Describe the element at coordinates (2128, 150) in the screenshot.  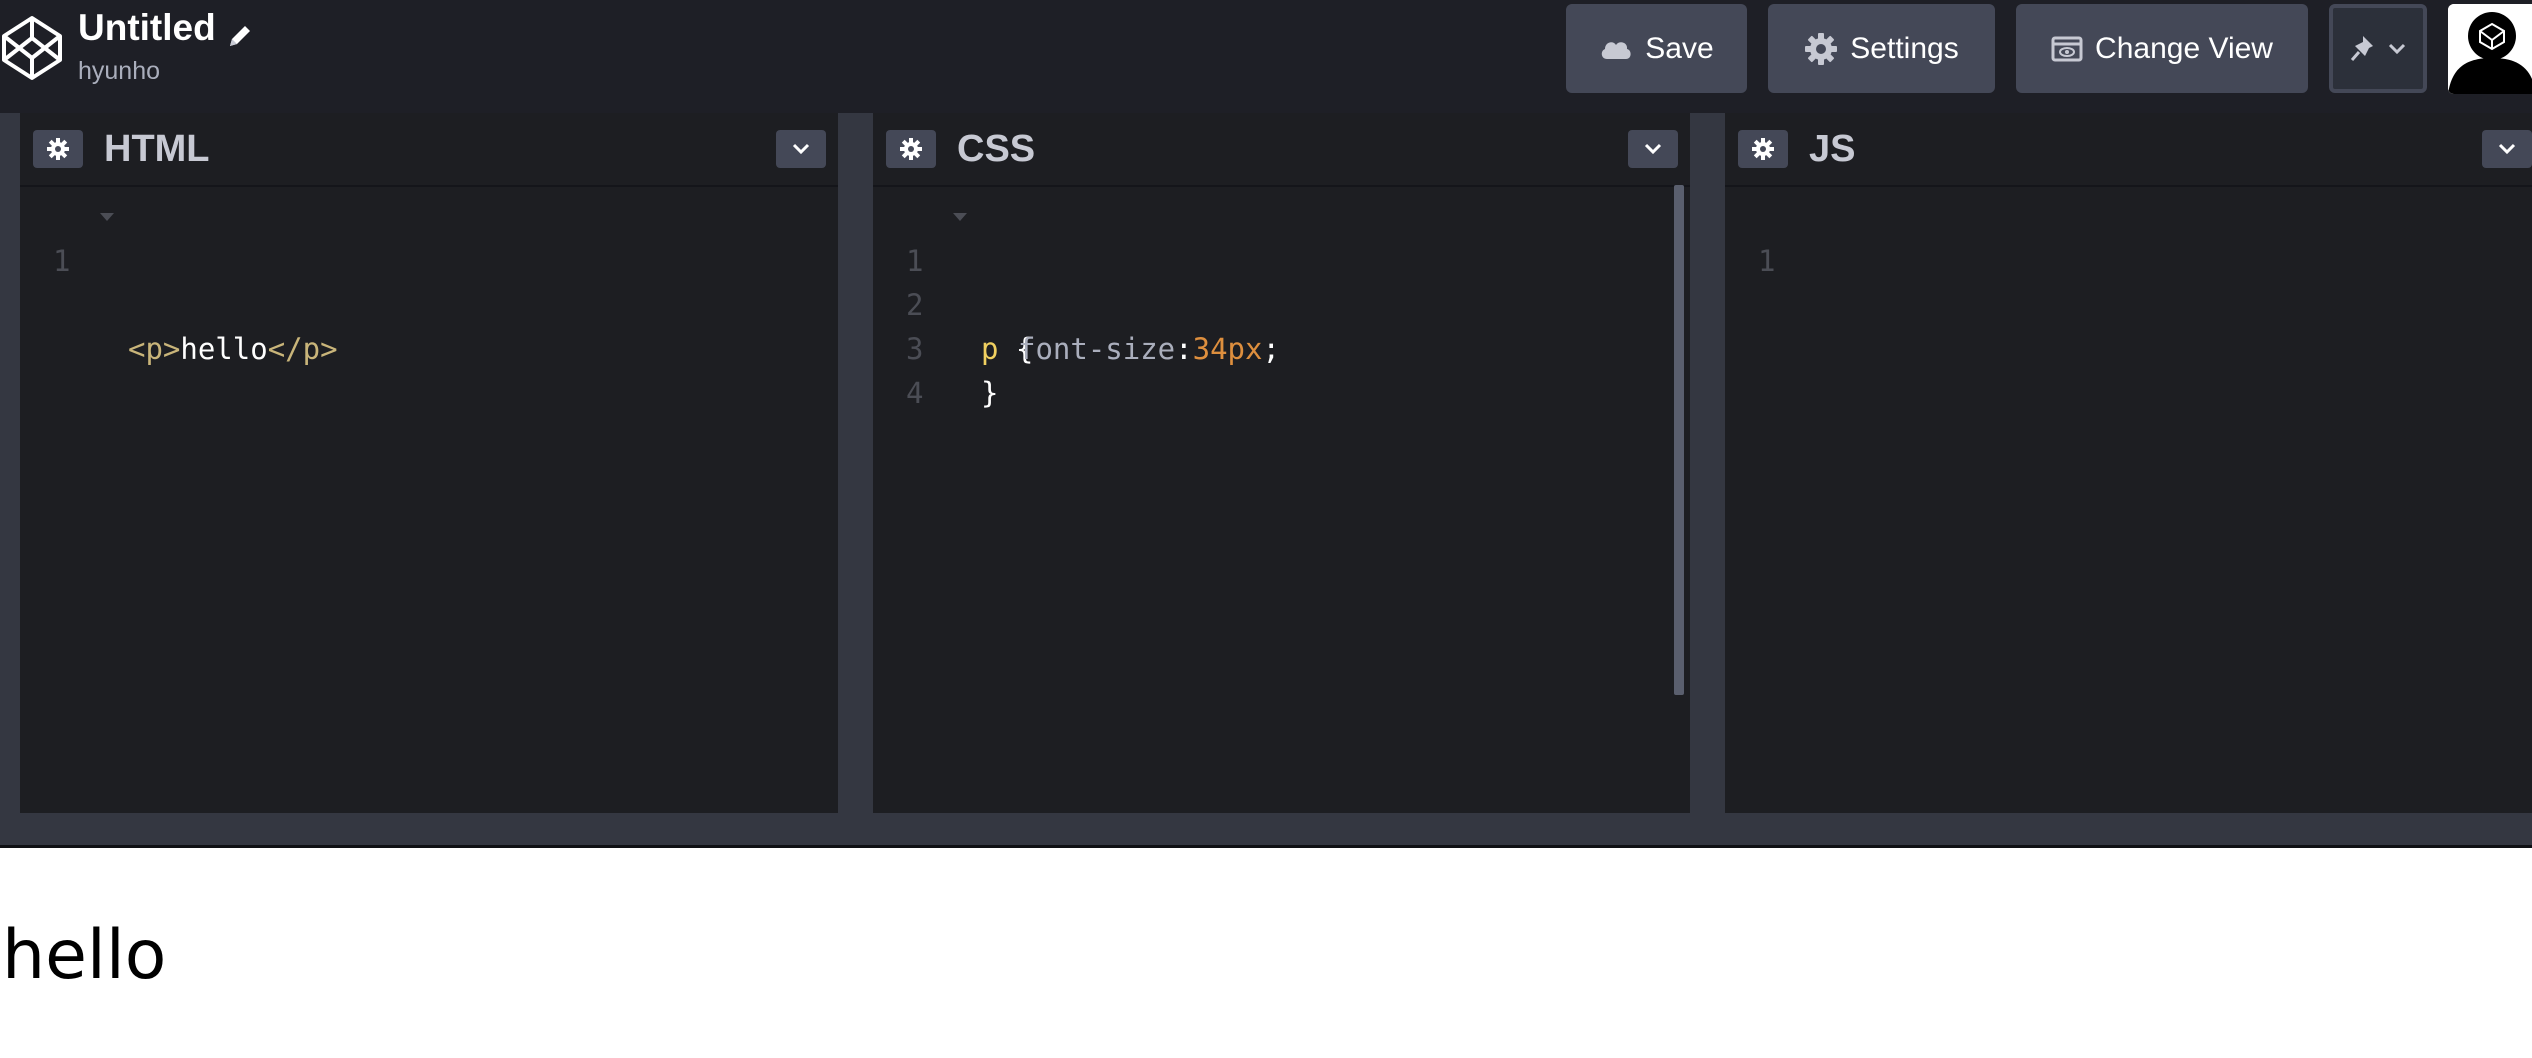
I see `js-panel-header: JS` at that location.